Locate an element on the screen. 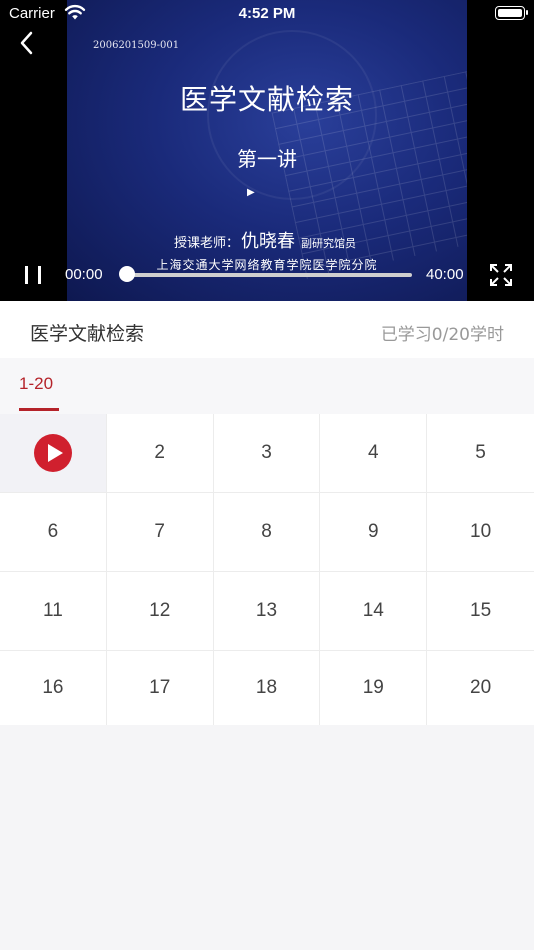  pause-button is located at coordinates (33, 275).